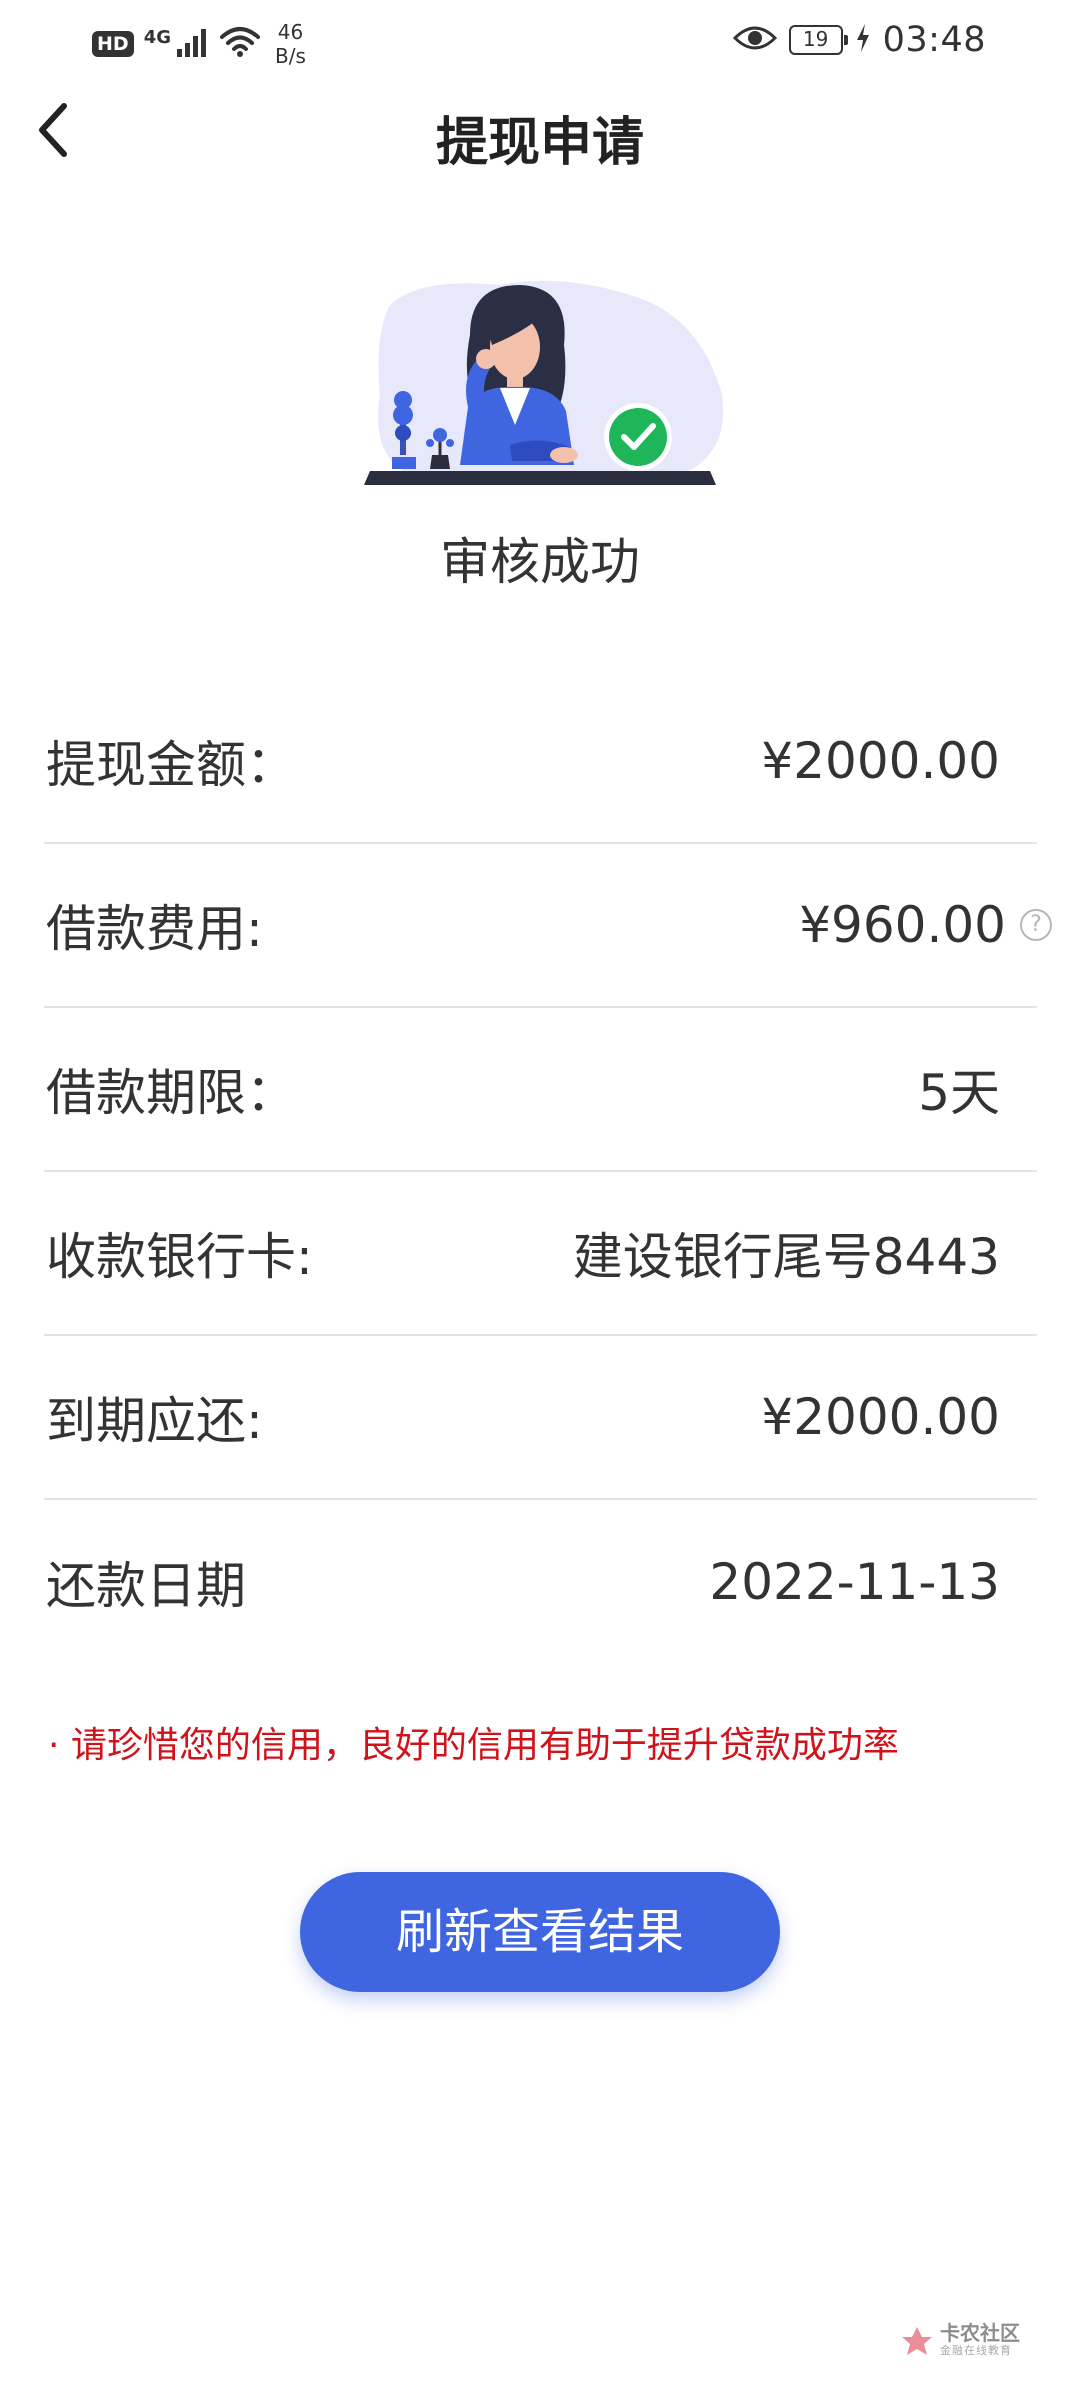 The width and height of the screenshot is (1080, 2400). What do you see at coordinates (934, 40) in the screenshot?
I see `clock: 03:48` at bounding box center [934, 40].